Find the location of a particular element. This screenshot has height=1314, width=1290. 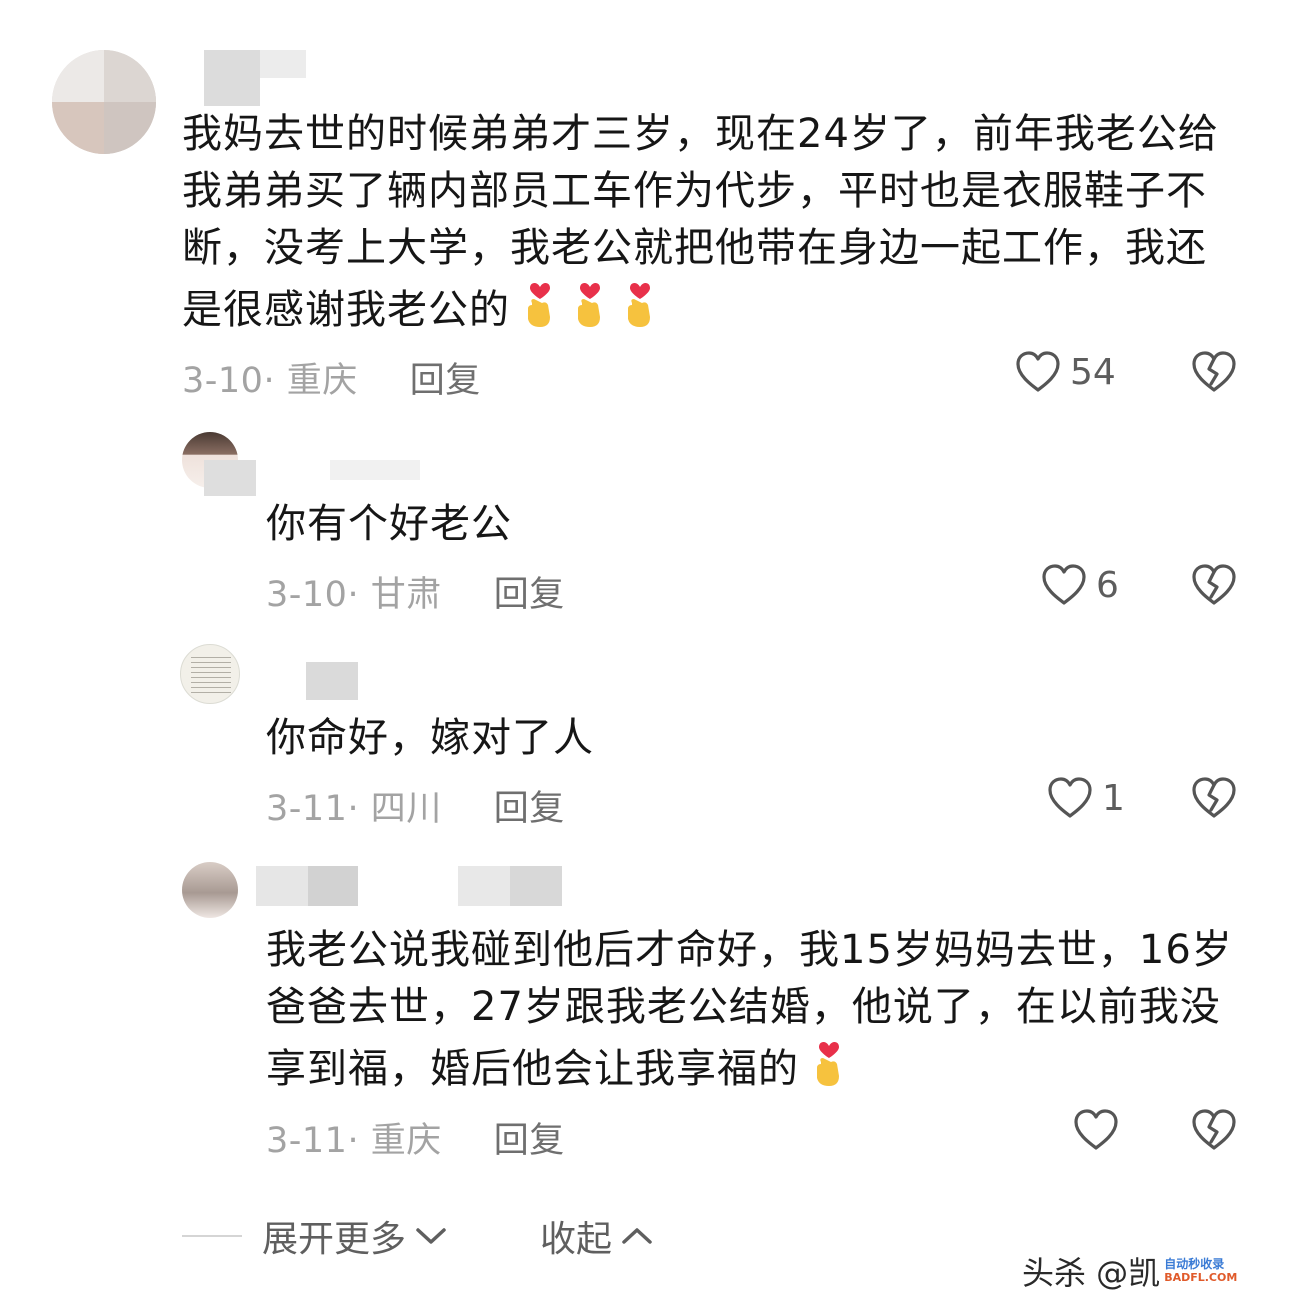

expand-more-label: 展开更多 is located at coordinates (334, 1239).